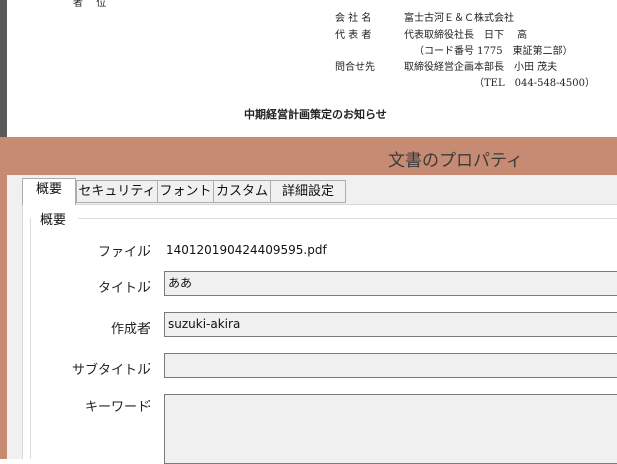 The image size is (617, 464). Describe the element at coordinates (353, 35) in the screenshot. I see `doc-rep-label: 代 表 者` at that location.